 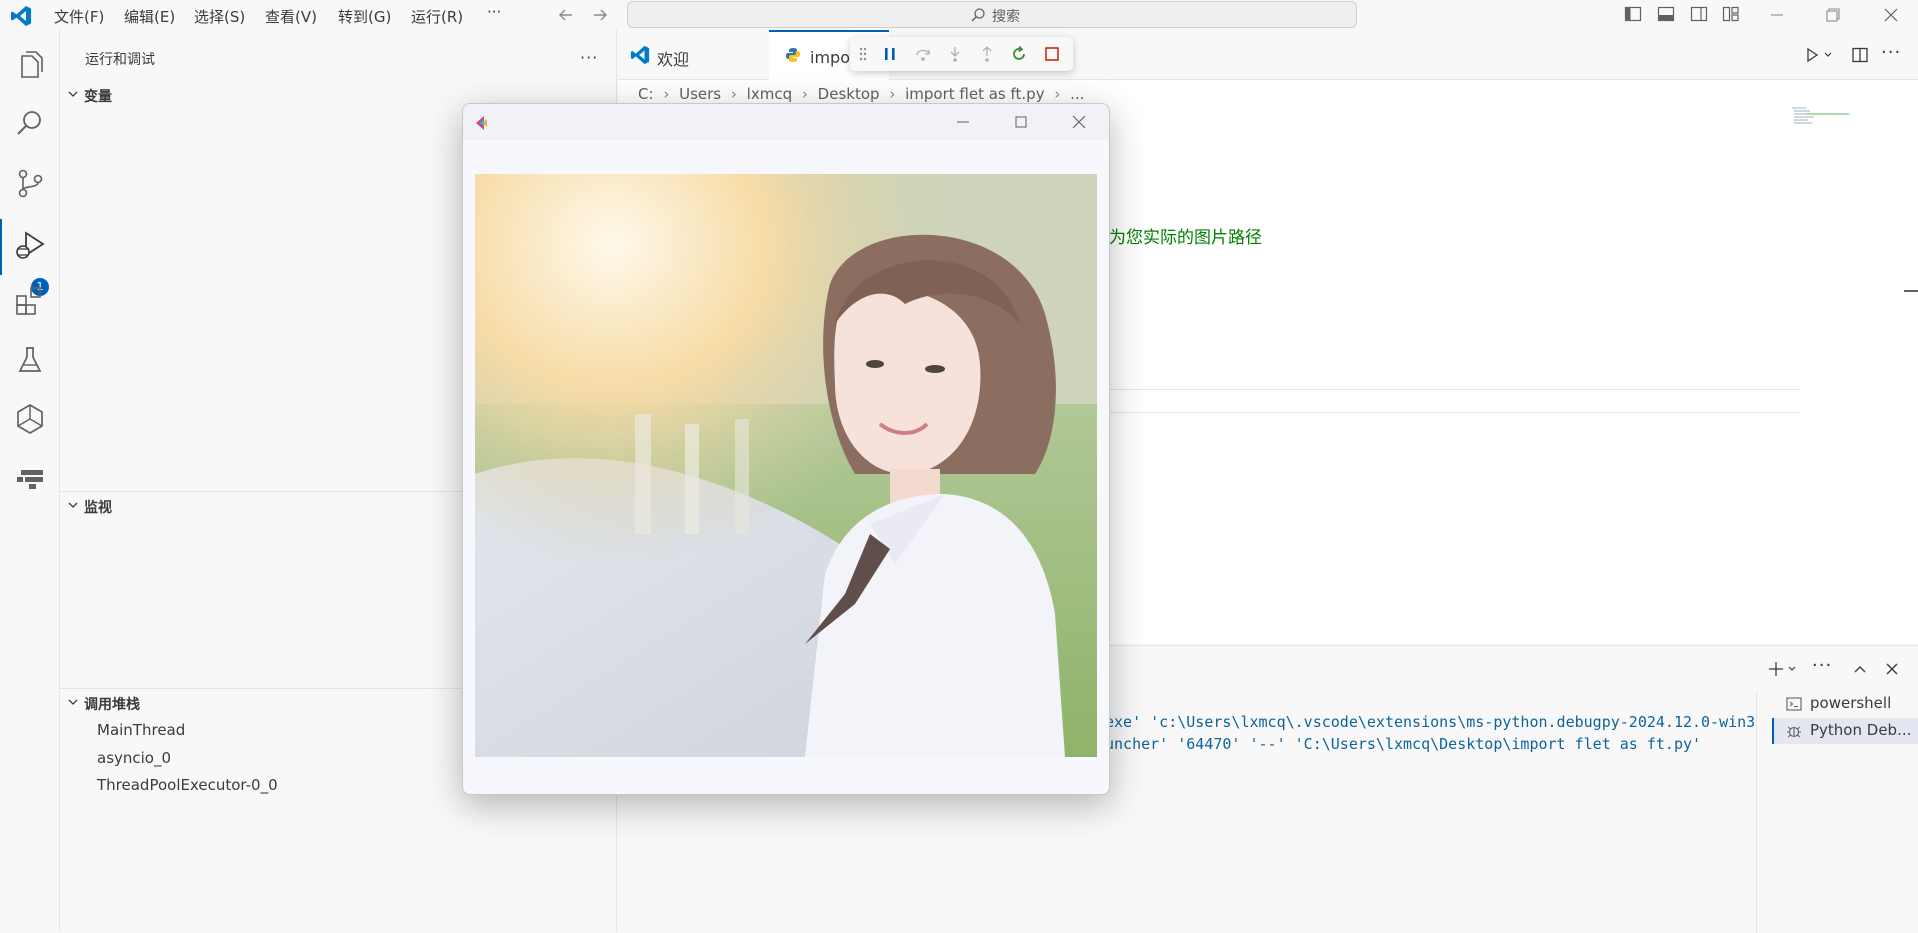 What do you see at coordinates (1699, 14) in the screenshot?
I see `toggle-secondary-sidebar-icon` at bounding box center [1699, 14].